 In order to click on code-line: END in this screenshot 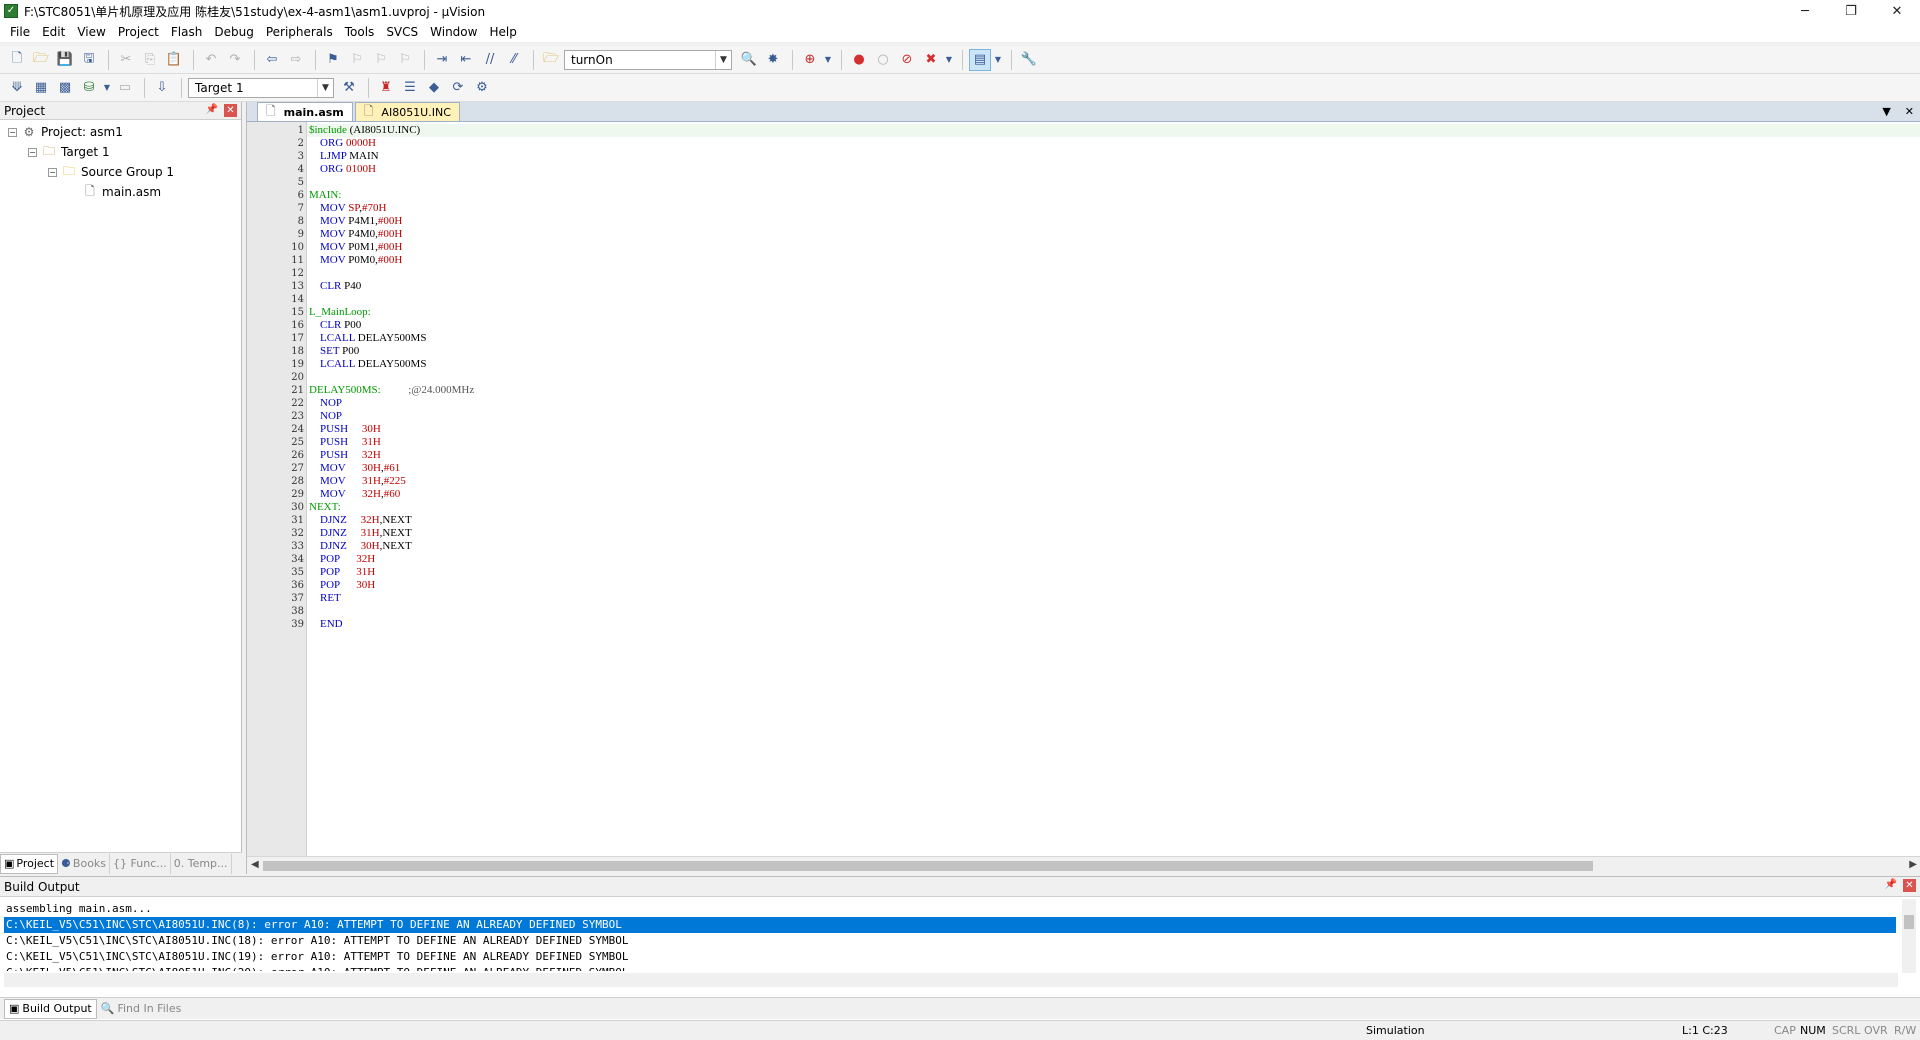, I will do `click(1113, 624)`.